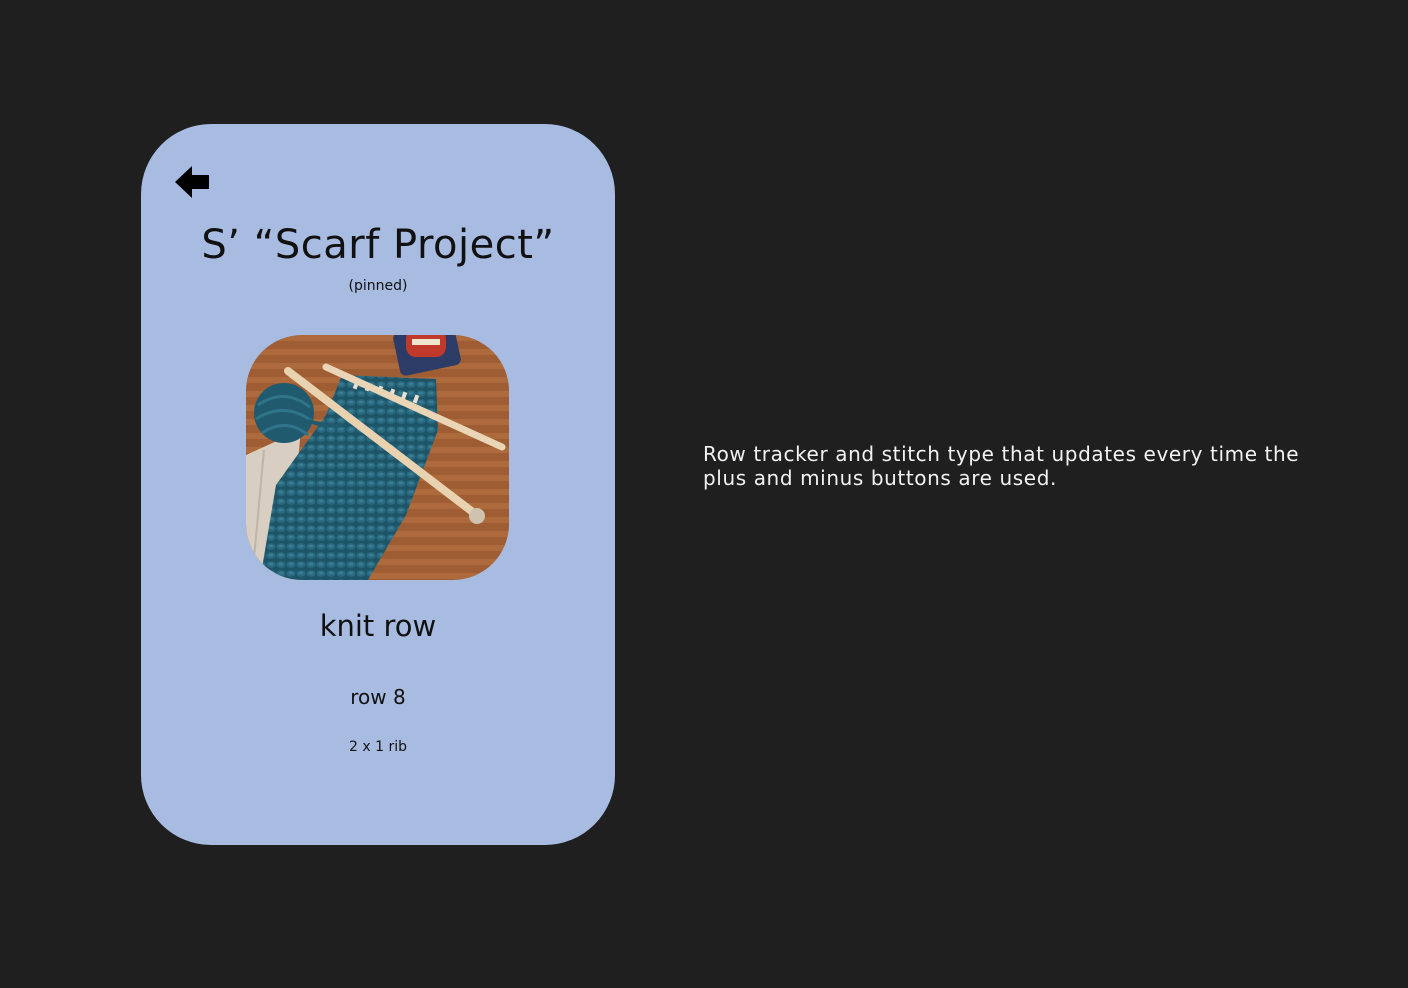 The height and width of the screenshot is (988, 1408). I want to click on row-counter: row 8, so click(378, 697).